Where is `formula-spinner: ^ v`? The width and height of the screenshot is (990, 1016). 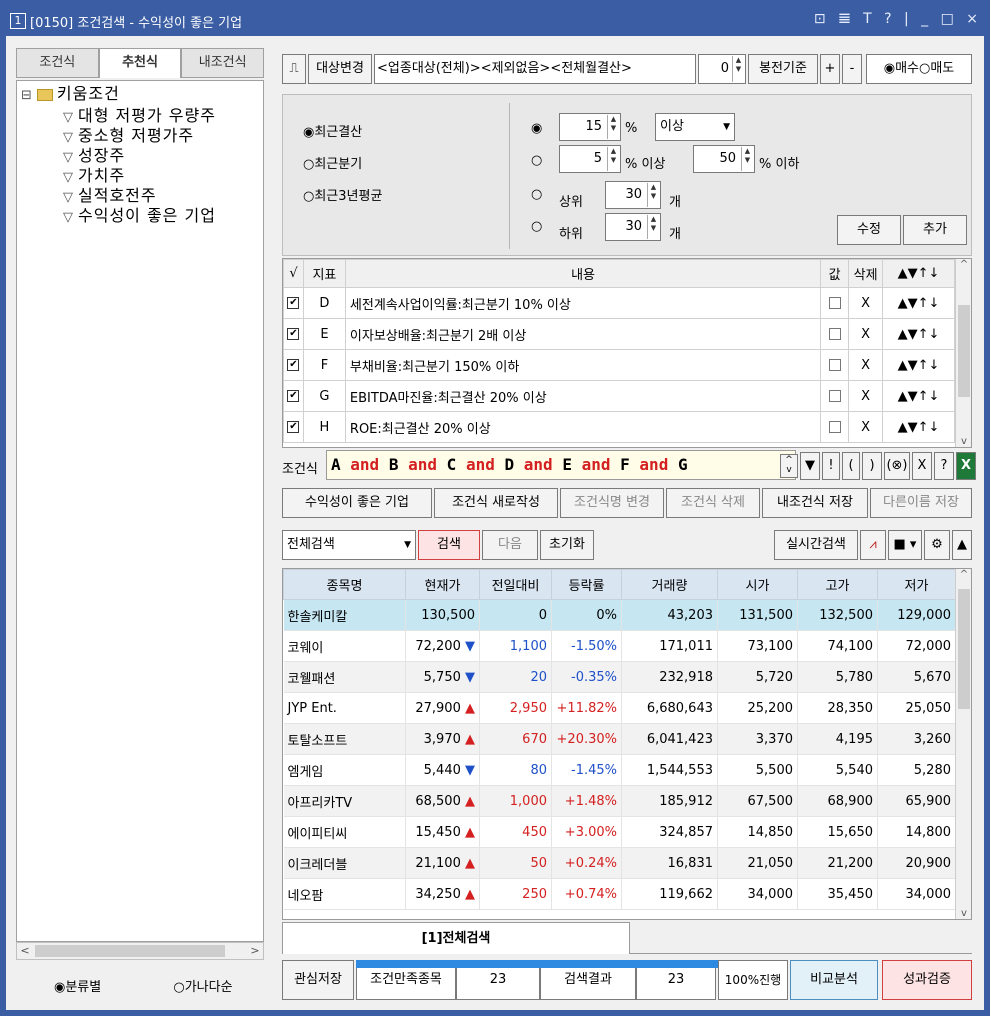 formula-spinner: ^ v is located at coordinates (789, 466).